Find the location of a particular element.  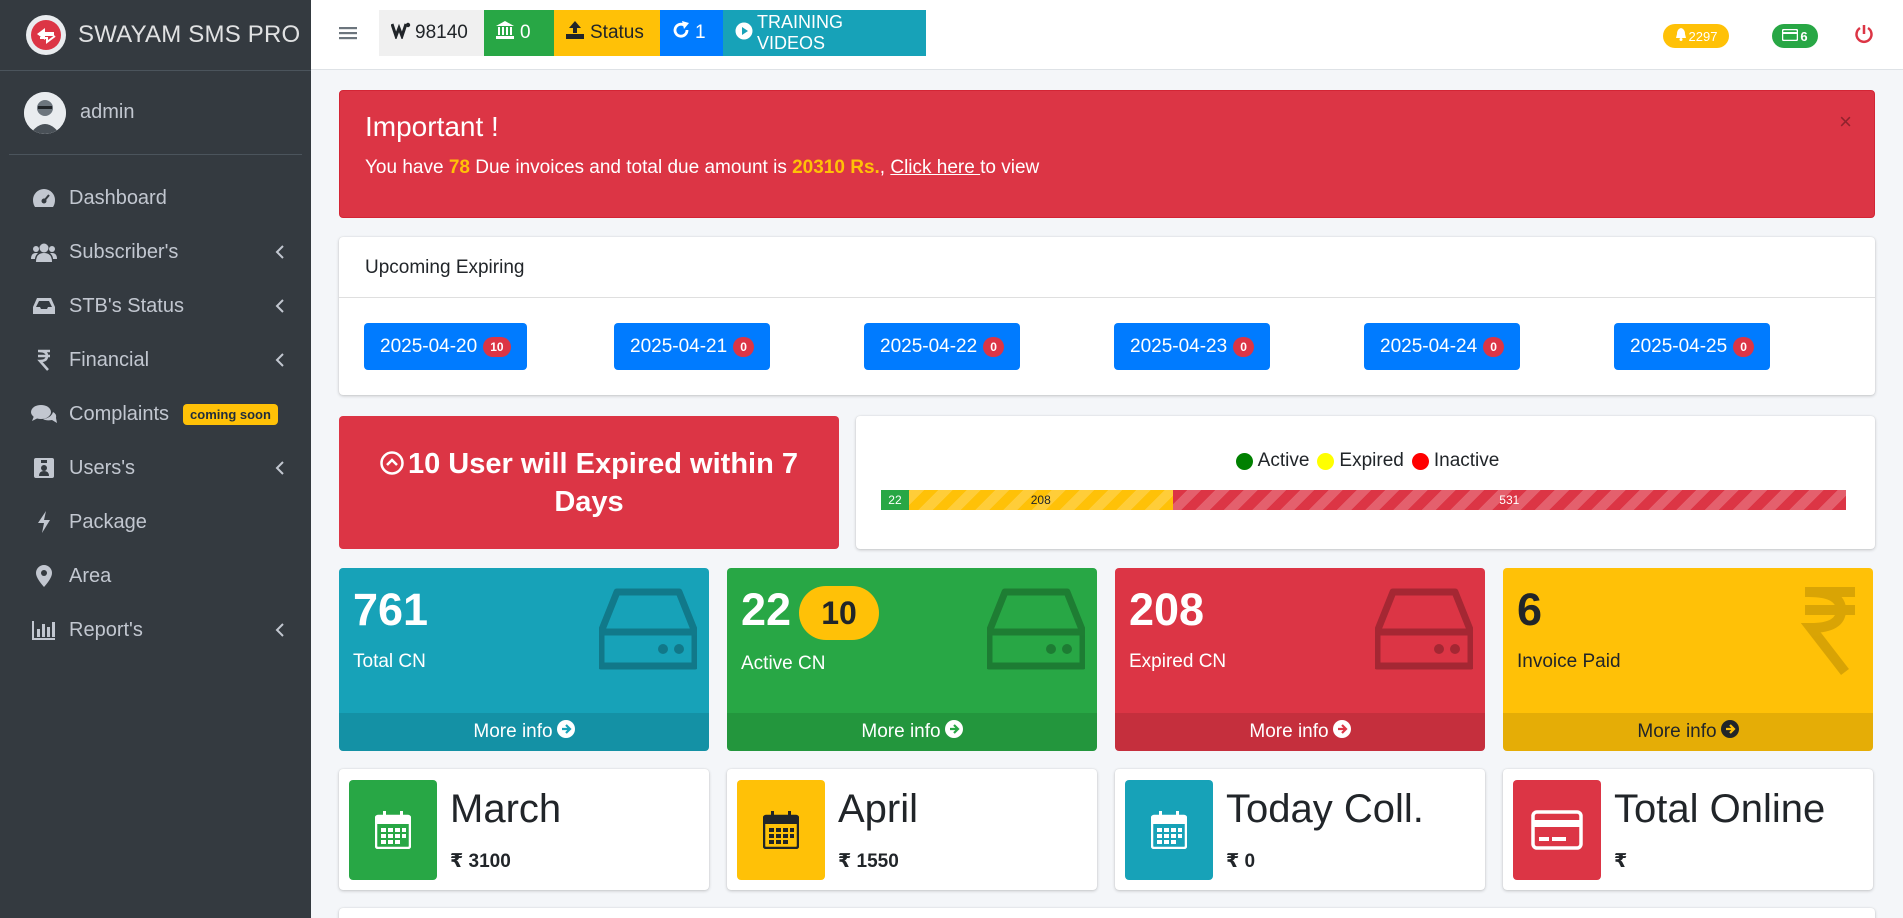

date-count-badge: 0 is located at coordinates (1743, 346).